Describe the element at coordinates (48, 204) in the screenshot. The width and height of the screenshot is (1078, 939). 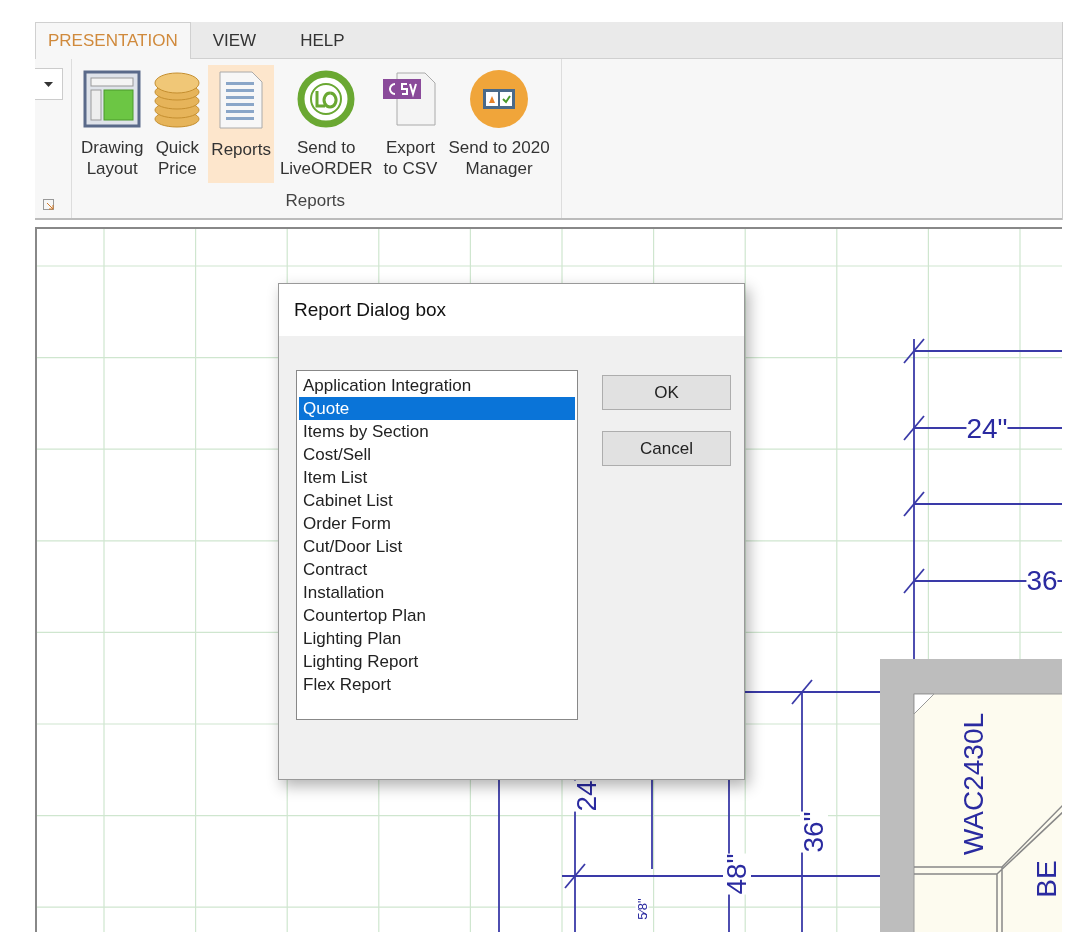
I see `dialog-launcher-icon` at that location.